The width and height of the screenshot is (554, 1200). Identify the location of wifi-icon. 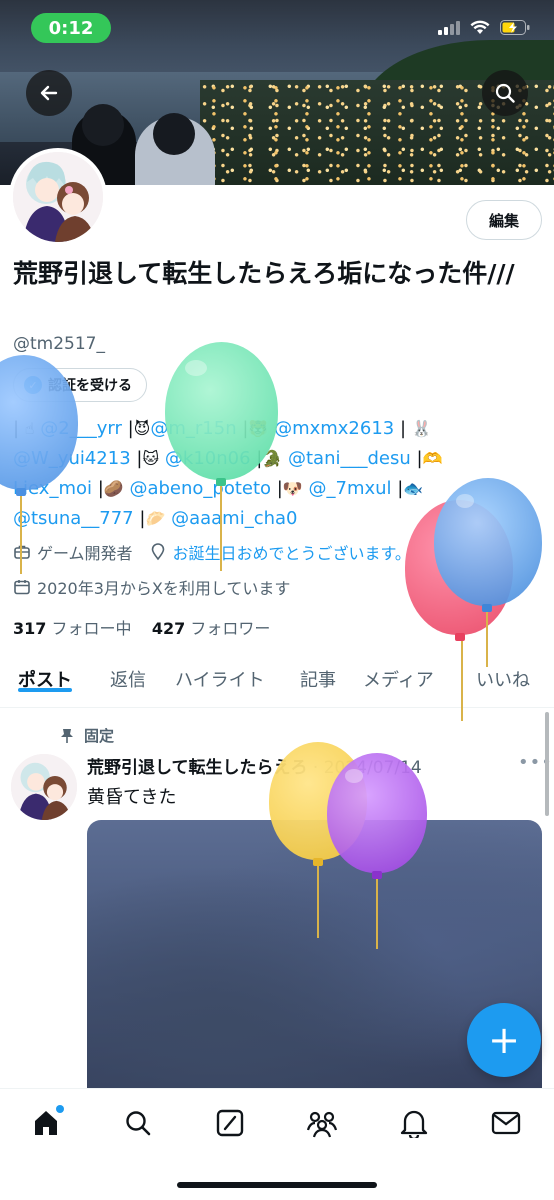
(480, 27).